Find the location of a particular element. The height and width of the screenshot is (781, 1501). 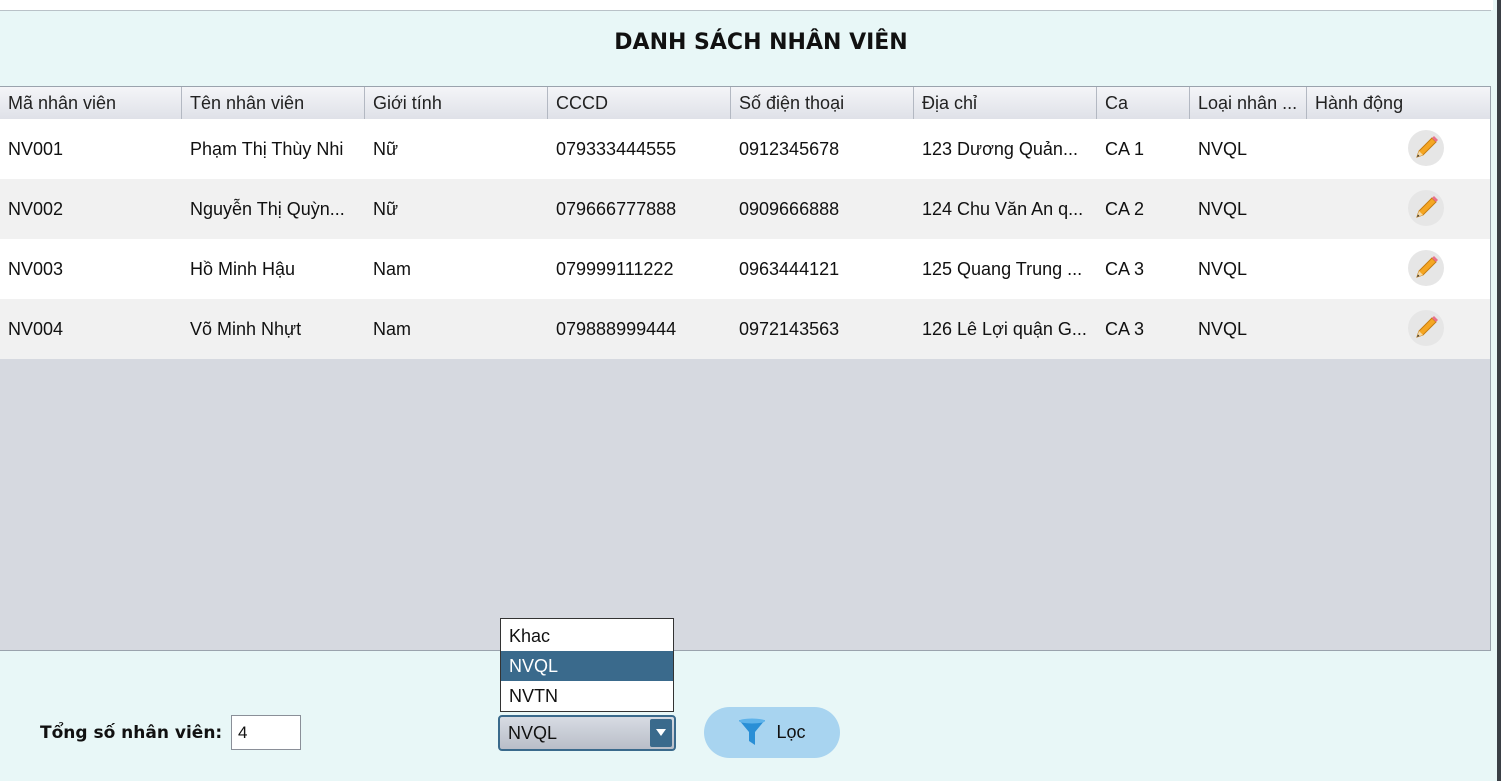

cell-cccd: 079999111222 is located at coordinates (615, 269).